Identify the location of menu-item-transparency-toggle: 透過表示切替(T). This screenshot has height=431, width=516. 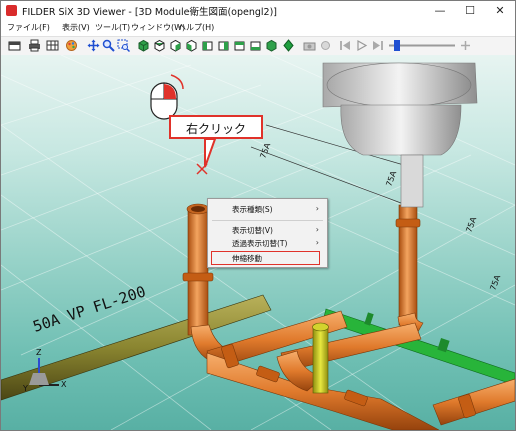
(259, 243).